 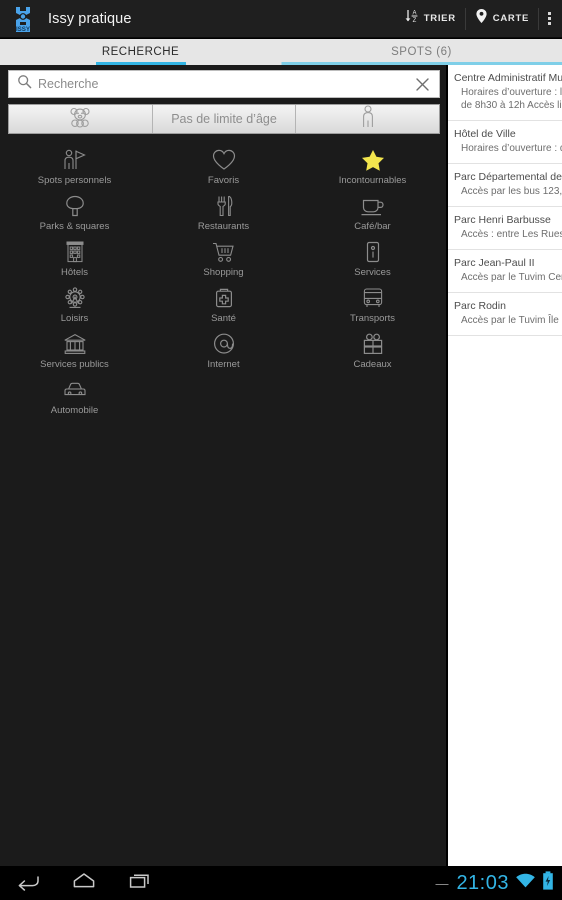 I want to click on spot-title: Parc Jean-Paul II, so click(x=494, y=263).